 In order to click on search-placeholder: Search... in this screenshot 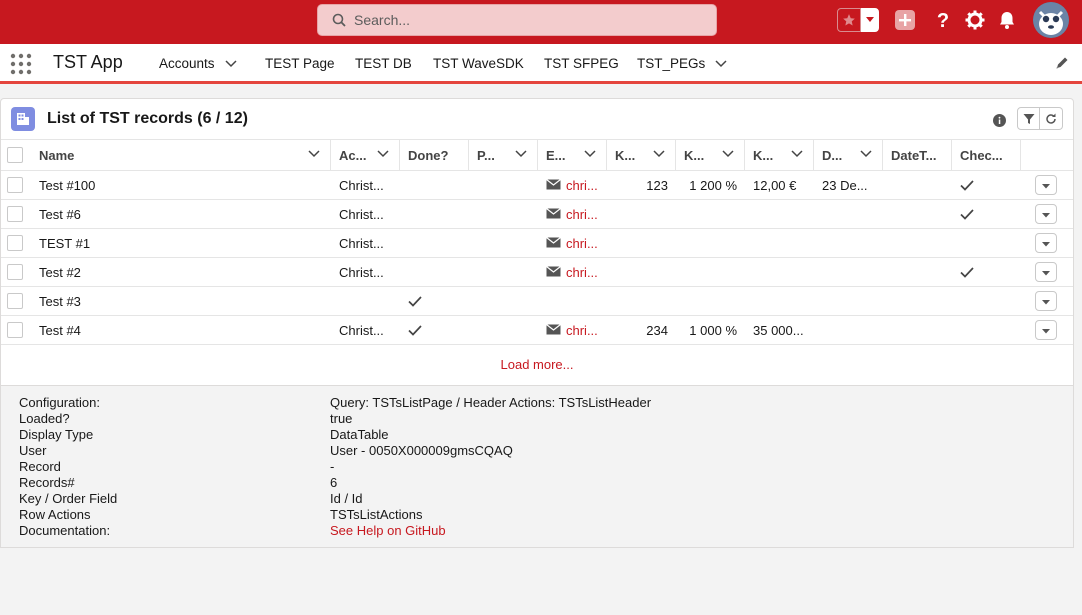, I will do `click(382, 20)`.